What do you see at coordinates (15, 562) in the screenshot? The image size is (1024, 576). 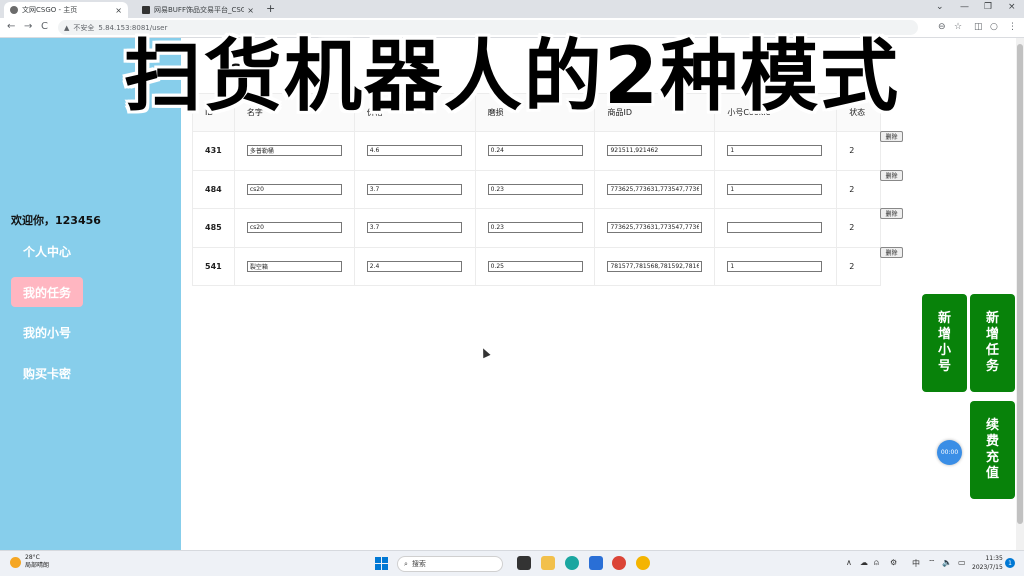 I see `sun-icon` at bounding box center [15, 562].